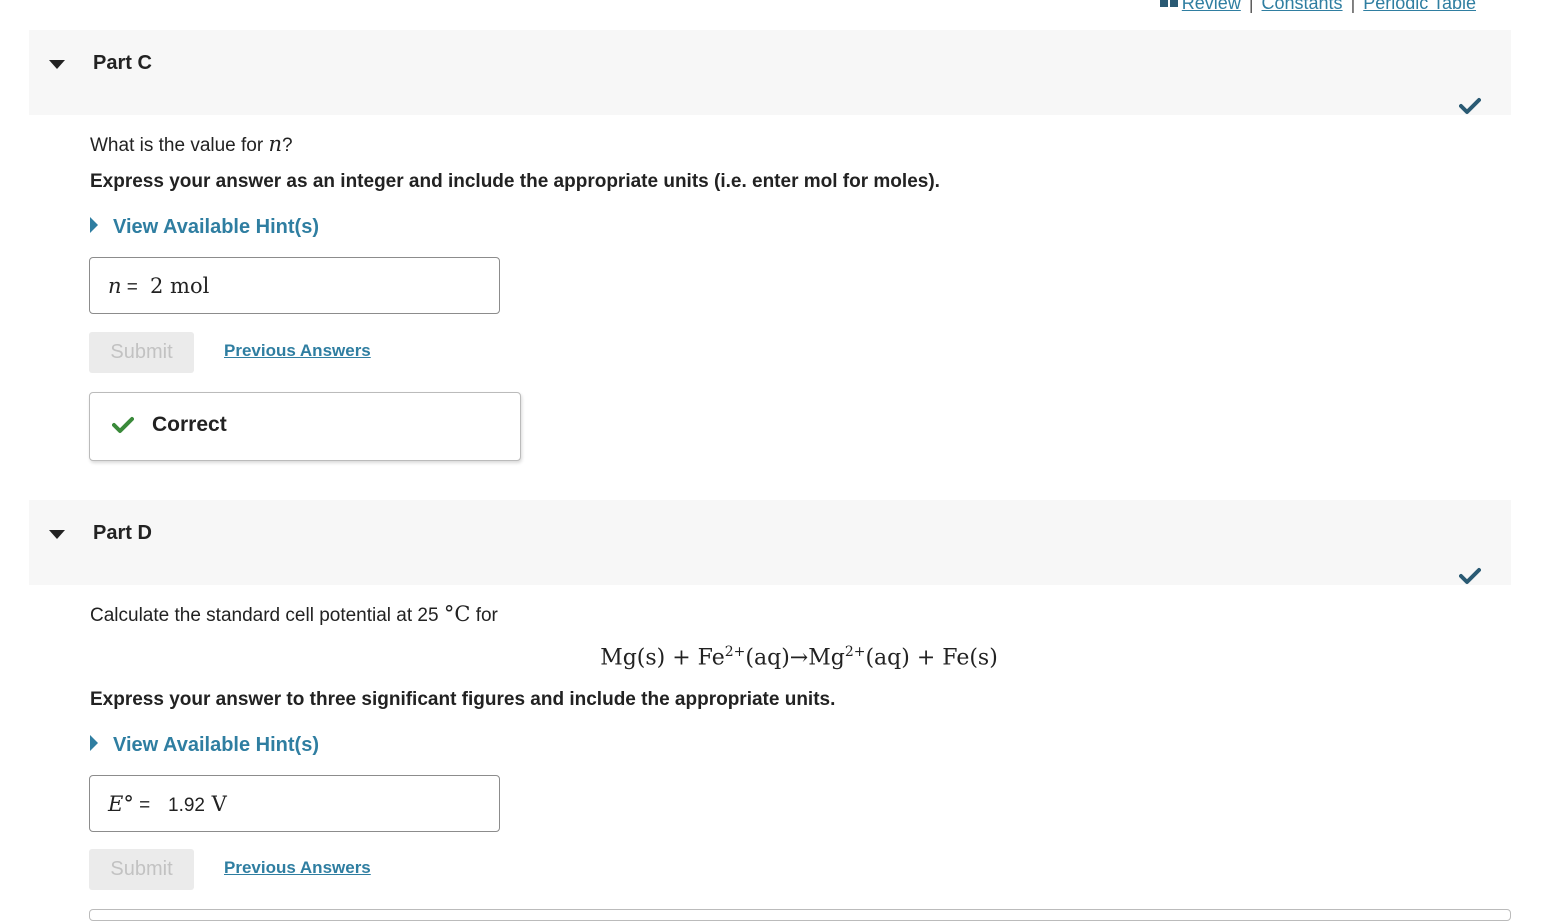  Describe the element at coordinates (1419, 6) in the screenshot. I see `periodic-table-link: Periodic Table` at that location.